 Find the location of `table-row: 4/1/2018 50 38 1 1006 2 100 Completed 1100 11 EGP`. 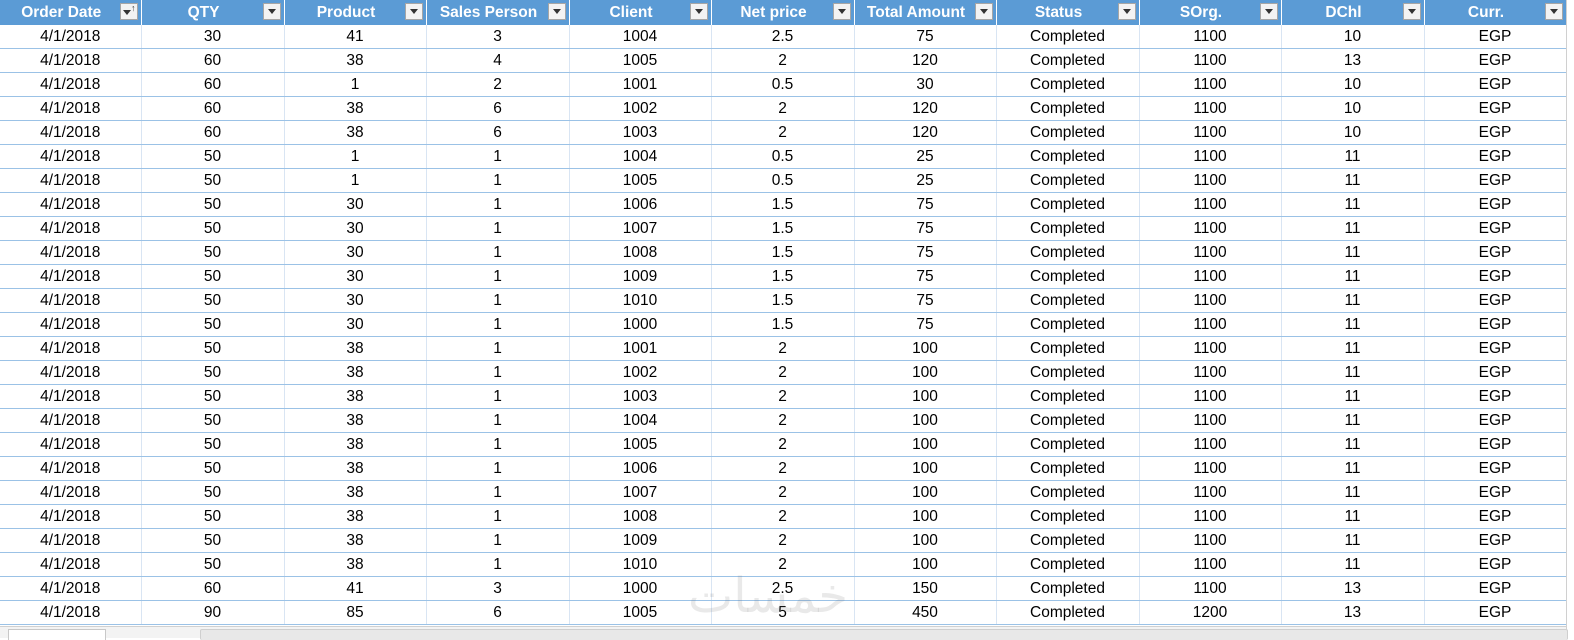

table-row: 4/1/2018 50 38 1 1006 2 100 Completed 1100 11 EGP is located at coordinates (783, 468).